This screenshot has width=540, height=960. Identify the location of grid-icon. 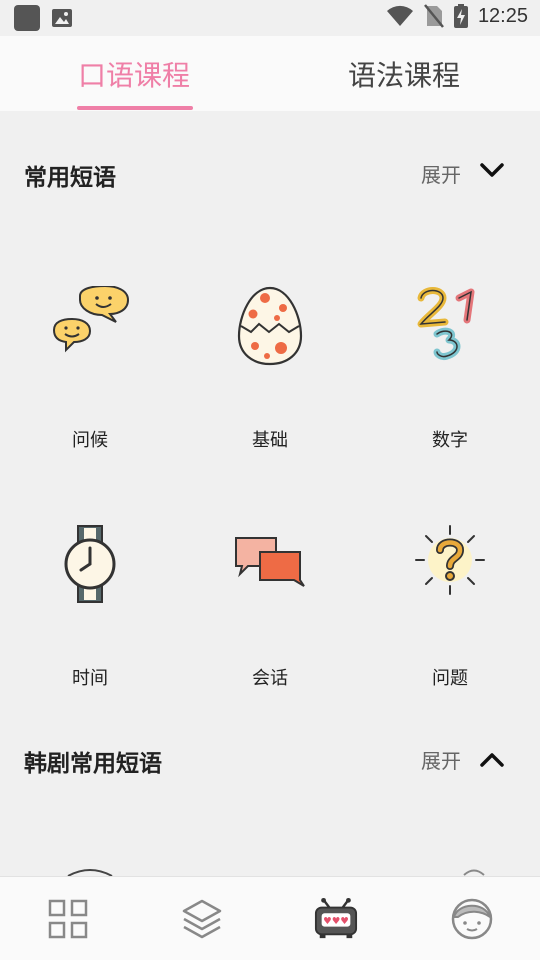
(68, 919).